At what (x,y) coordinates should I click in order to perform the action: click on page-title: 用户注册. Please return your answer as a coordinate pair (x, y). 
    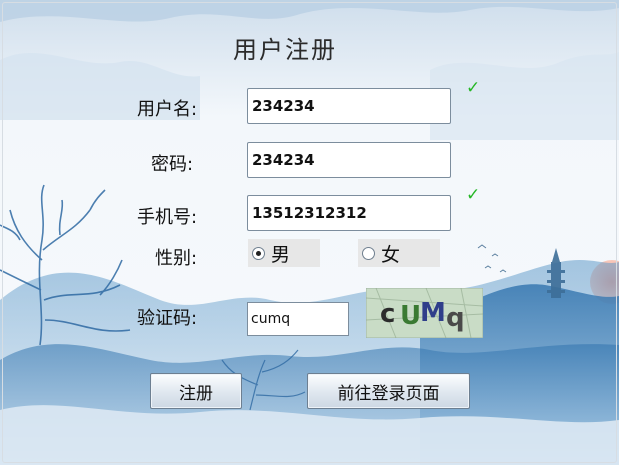
    Looking at the image, I should click on (285, 50).